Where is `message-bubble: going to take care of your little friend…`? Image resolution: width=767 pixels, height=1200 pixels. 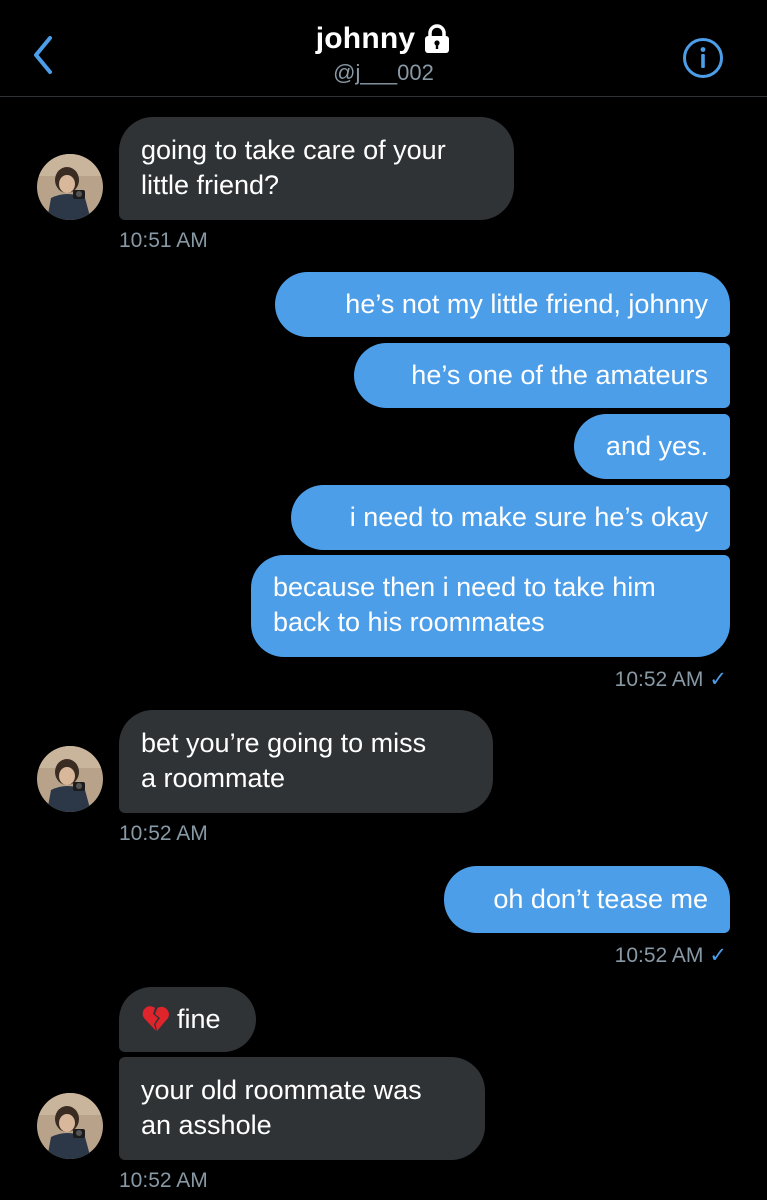 message-bubble: going to take care of your little friend… is located at coordinates (316, 168).